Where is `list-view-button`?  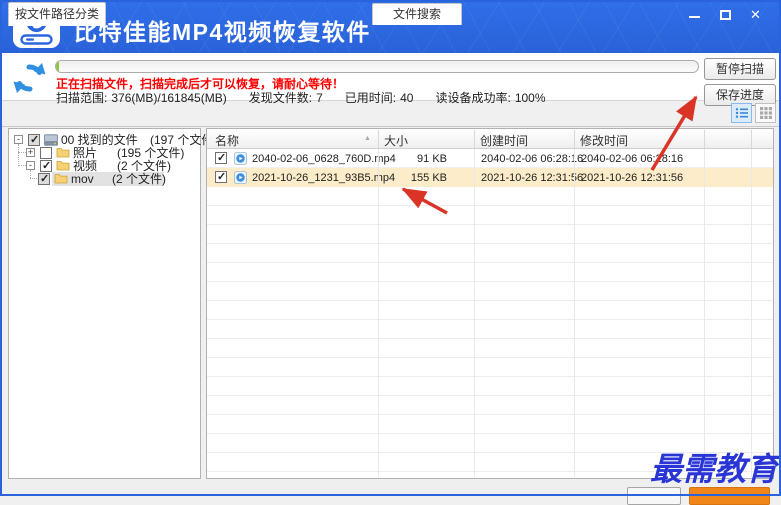 list-view-button is located at coordinates (741, 113).